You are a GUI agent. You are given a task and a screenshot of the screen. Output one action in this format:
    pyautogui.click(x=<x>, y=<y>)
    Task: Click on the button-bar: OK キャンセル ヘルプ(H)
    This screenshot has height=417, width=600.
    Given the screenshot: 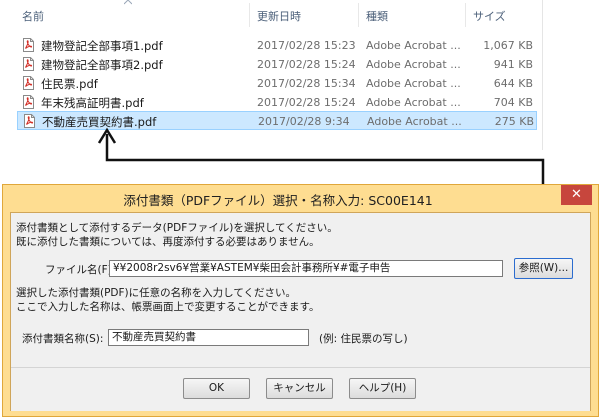 What is the action you would take?
    pyautogui.click(x=300, y=389)
    